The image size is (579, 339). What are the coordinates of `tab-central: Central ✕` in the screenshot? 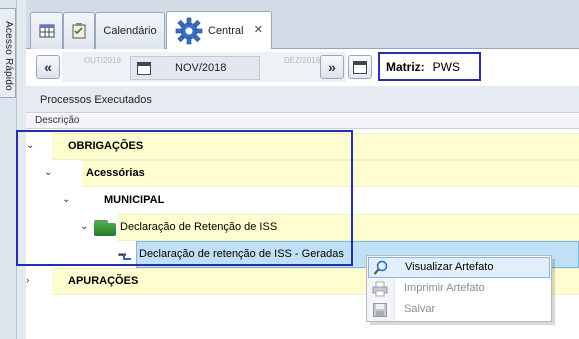 It's located at (219, 30).